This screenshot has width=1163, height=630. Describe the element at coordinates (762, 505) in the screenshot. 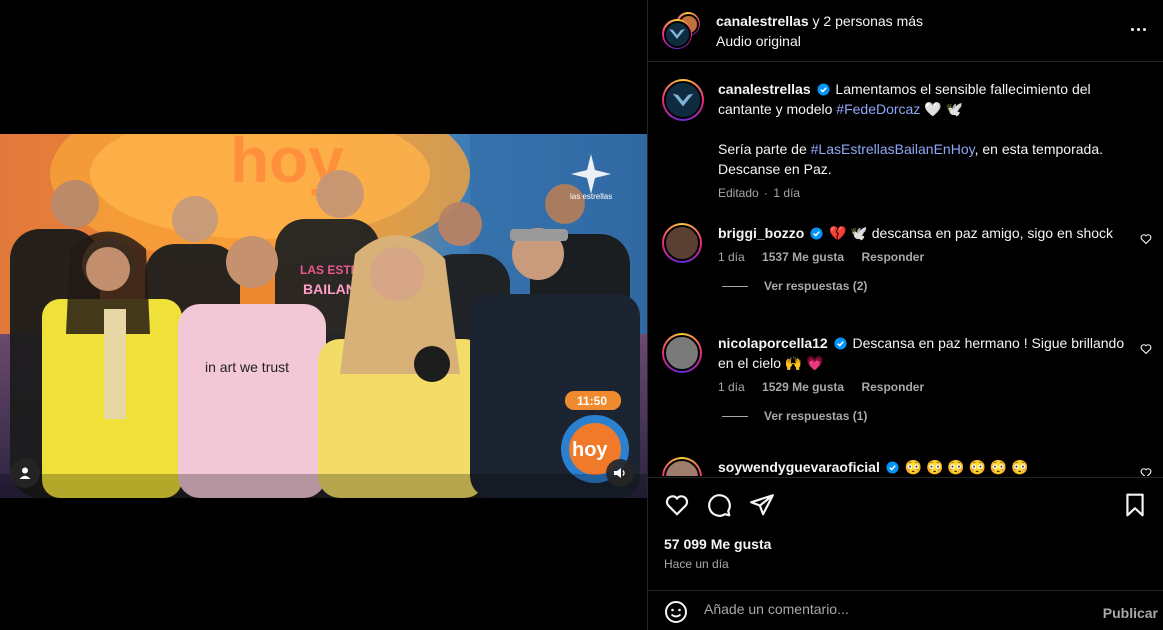

I see `paper-plane-icon` at that location.